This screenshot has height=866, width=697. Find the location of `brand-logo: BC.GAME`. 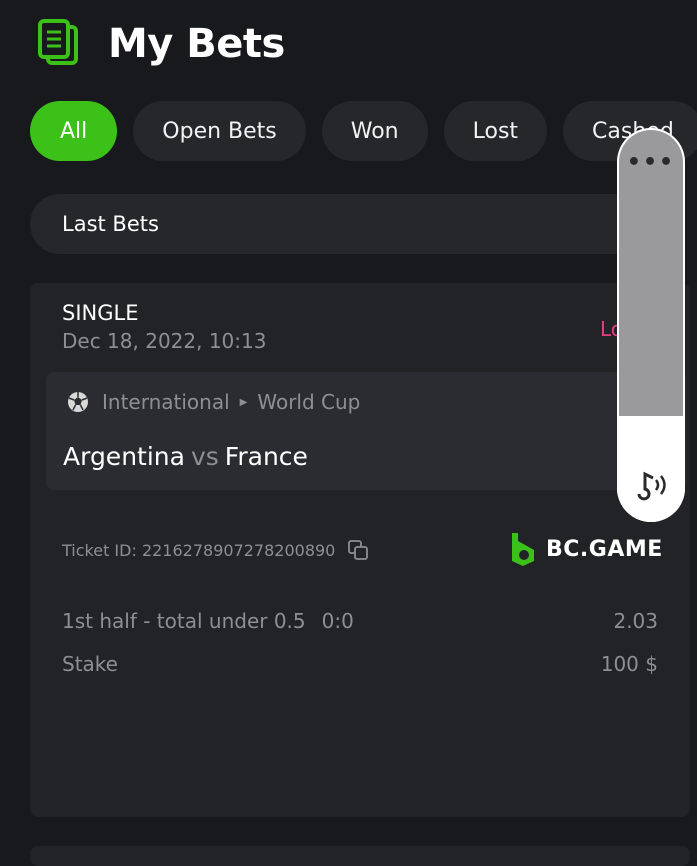

brand-logo: BC.GAME is located at coordinates (585, 549).